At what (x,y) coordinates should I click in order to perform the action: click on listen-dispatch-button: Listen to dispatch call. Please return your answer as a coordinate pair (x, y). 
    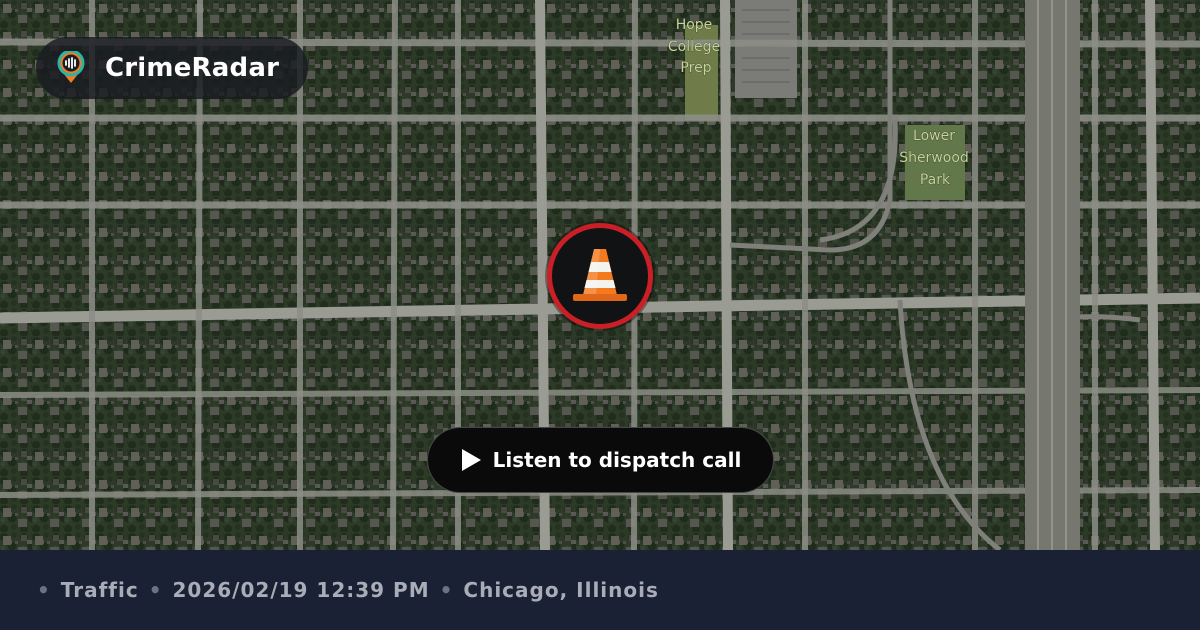
    Looking at the image, I should click on (600, 460).